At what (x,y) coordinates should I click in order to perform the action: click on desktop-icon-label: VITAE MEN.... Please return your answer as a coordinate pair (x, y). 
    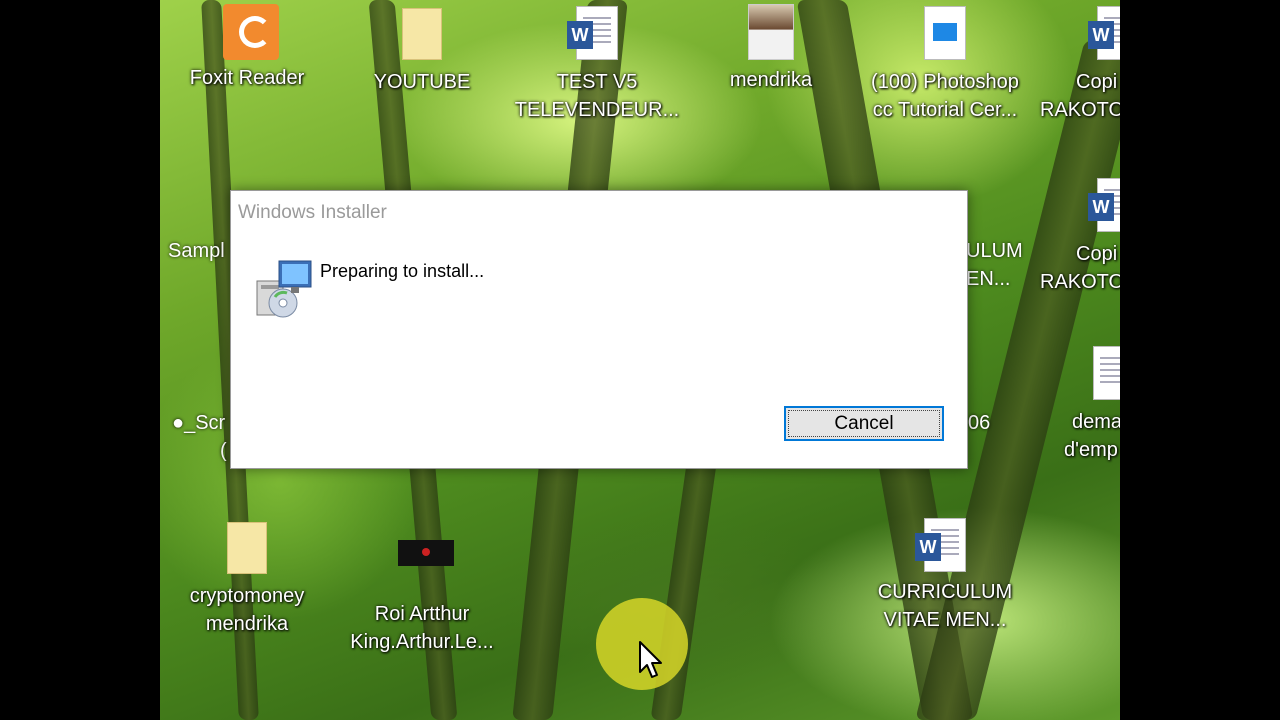
    Looking at the image, I should click on (945, 620).